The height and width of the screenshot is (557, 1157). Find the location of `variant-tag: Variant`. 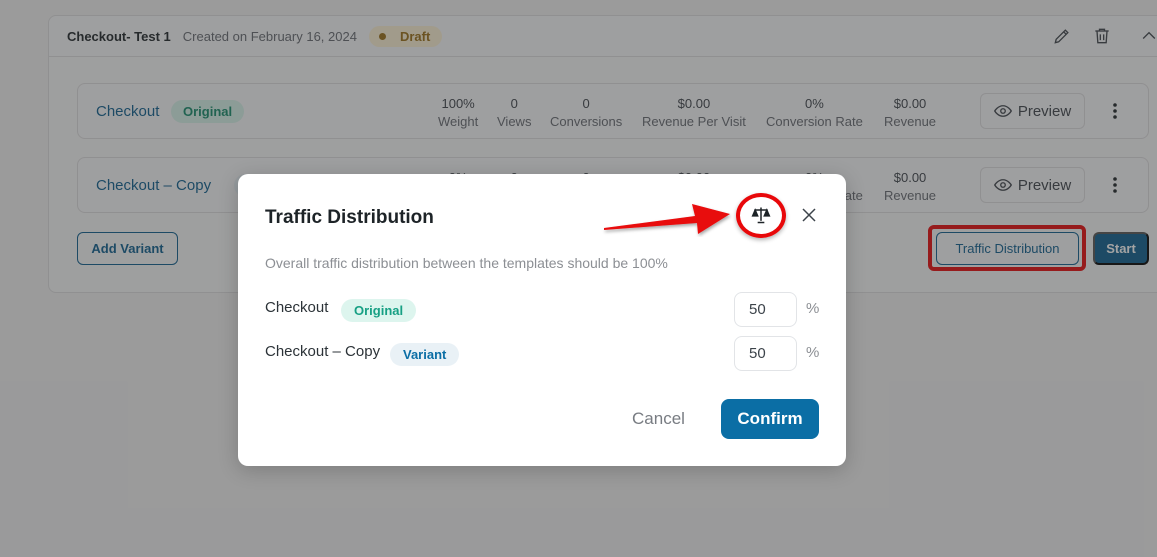

variant-tag: Variant is located at coordinates (425, 354).